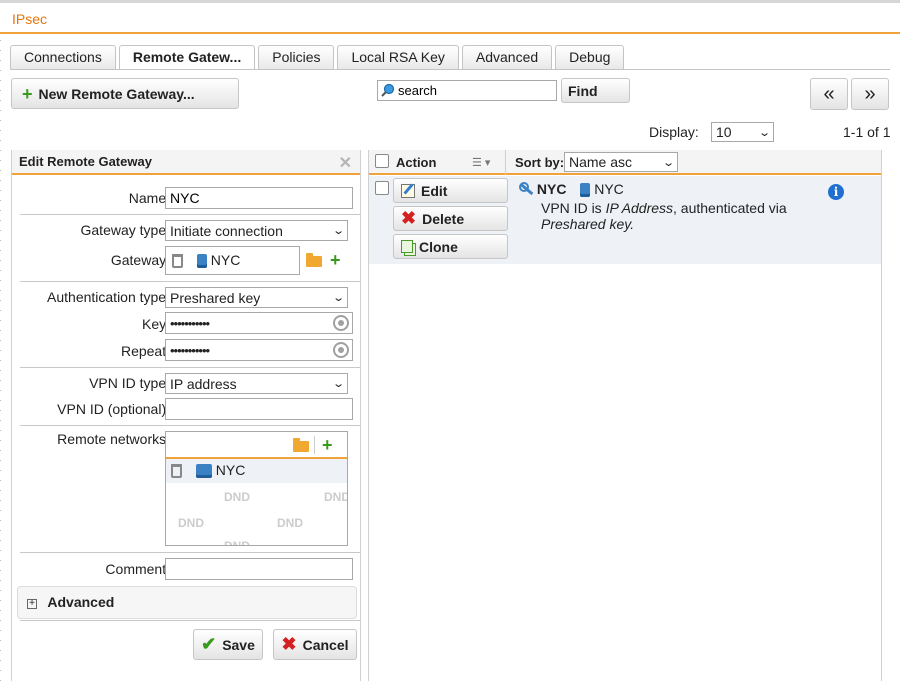  Describe the element at coordinates (450, 69) in the screenshot. I see `tabs-rule` at that location.